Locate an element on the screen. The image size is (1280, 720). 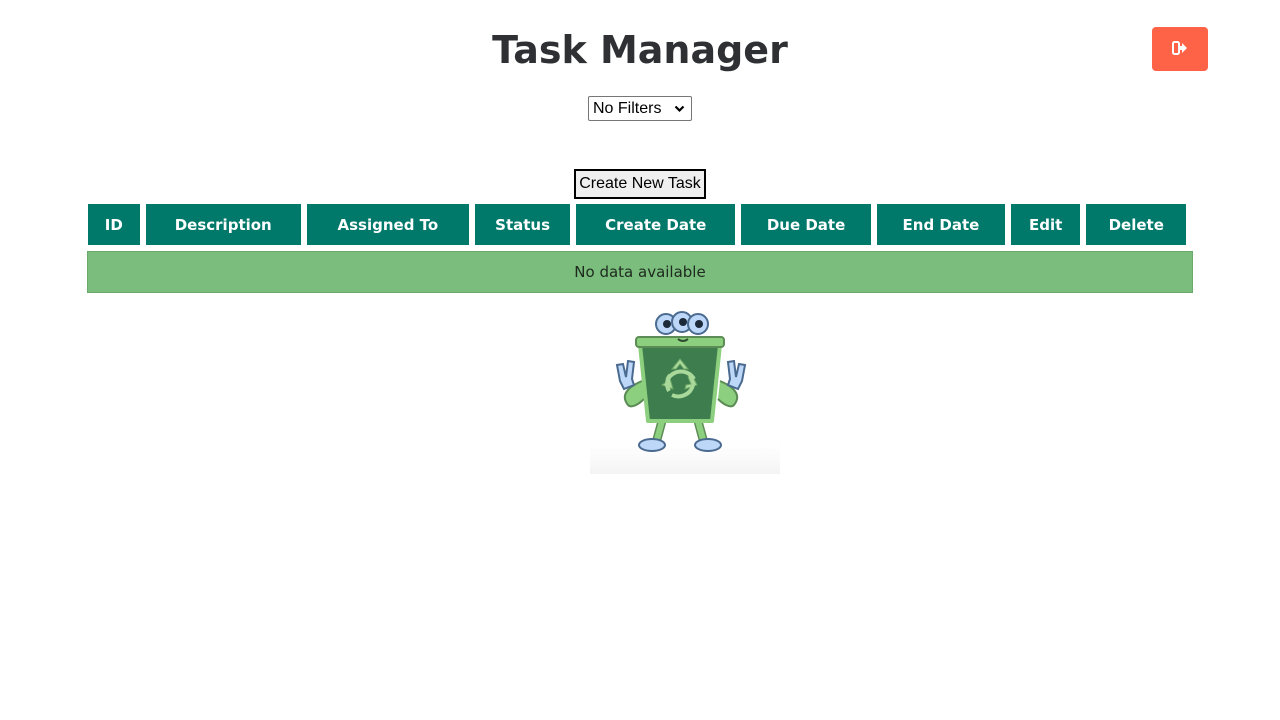
logout-button is located at coordinates (1180, 49).